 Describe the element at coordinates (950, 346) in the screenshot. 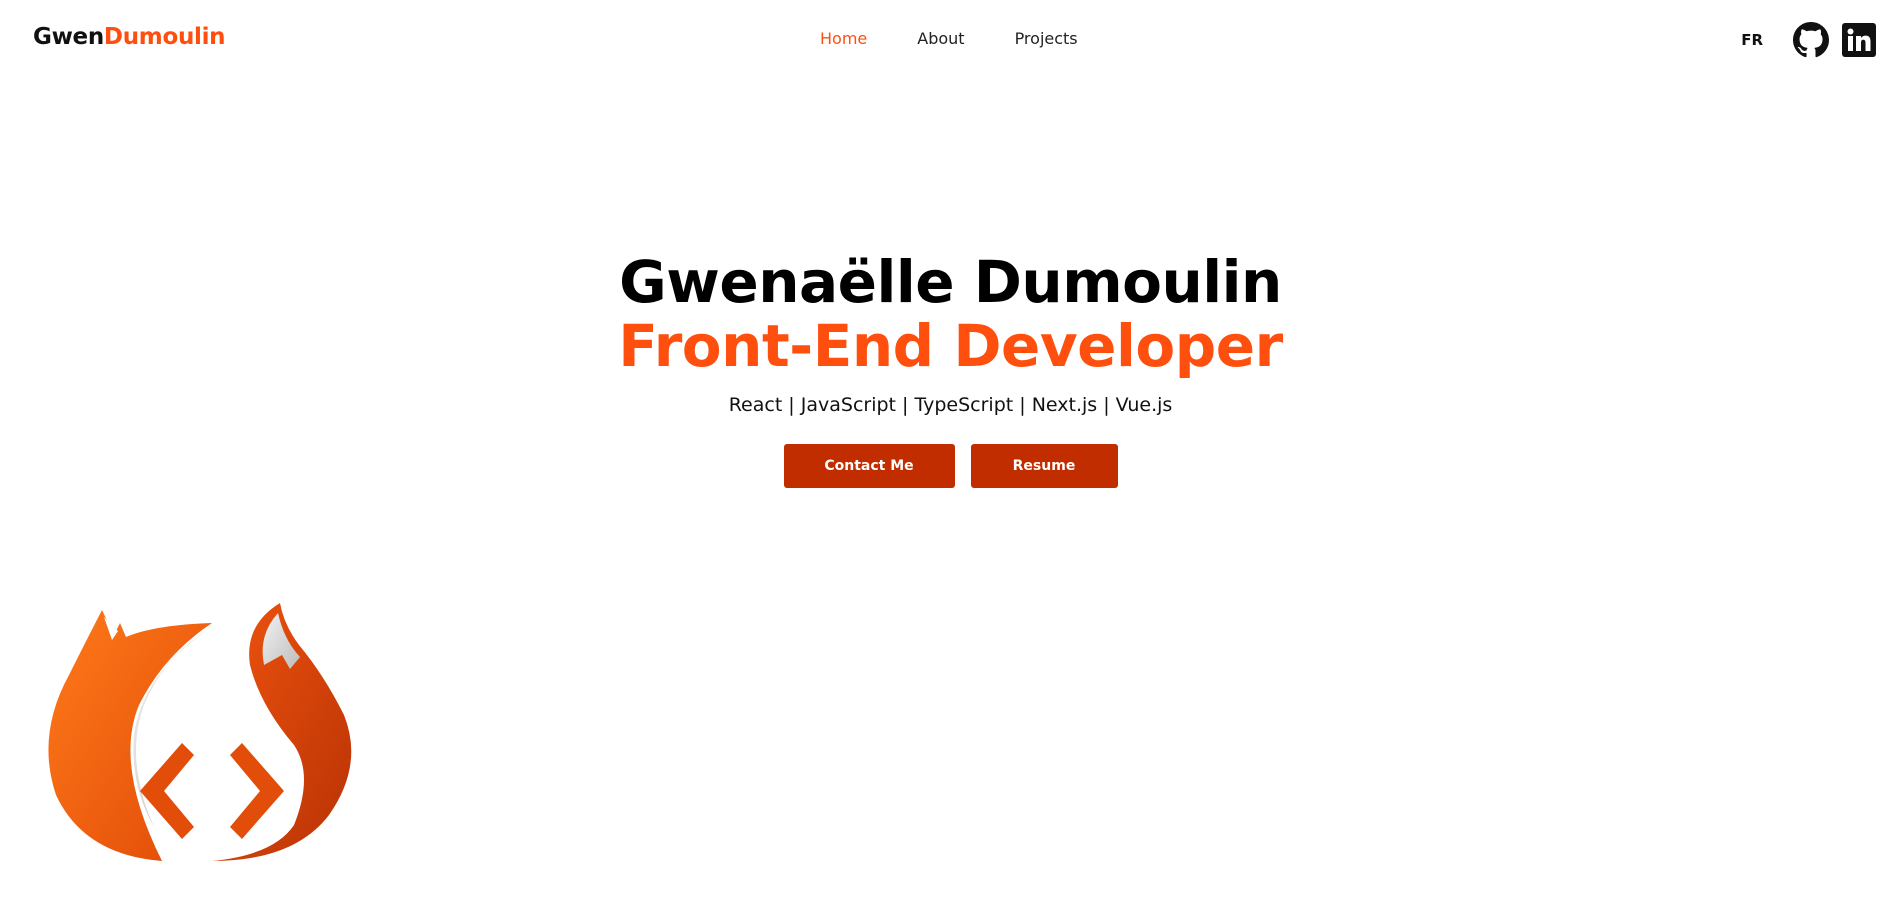

I see `hero-role: Front-End Developer` at that location.